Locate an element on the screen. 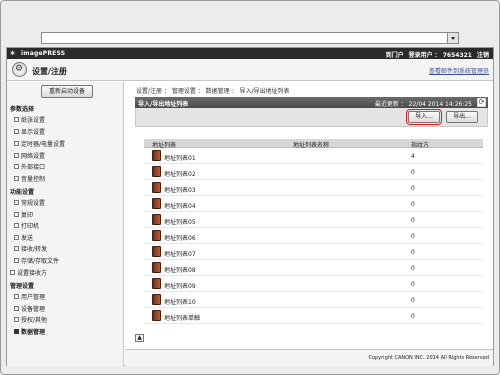 The height and width of the screenshot is (375, 500). sidebar-item-volume: 音量控制 is located at coordinates (29, 178).